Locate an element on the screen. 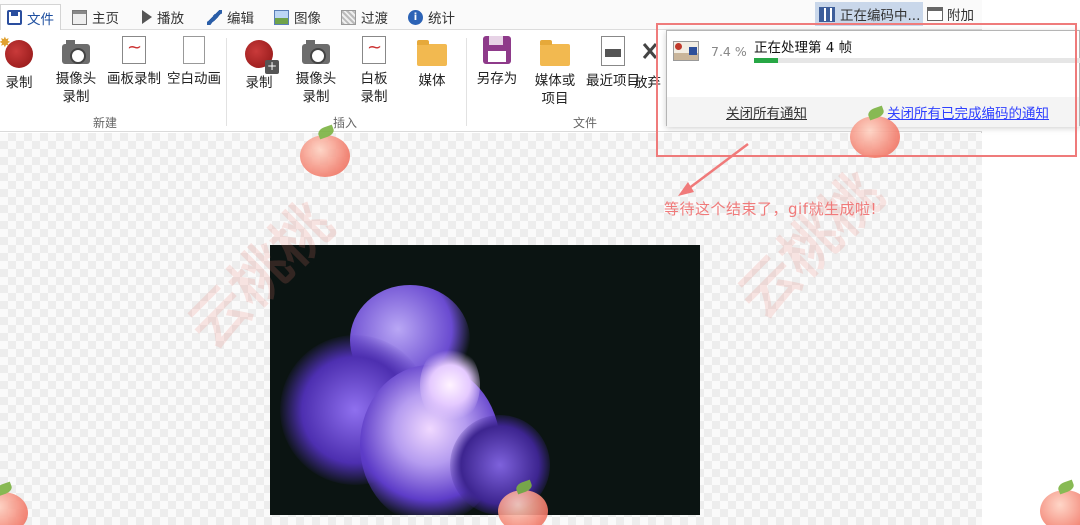  save-as-button: 另存为 is located at coordinates (497, 62).